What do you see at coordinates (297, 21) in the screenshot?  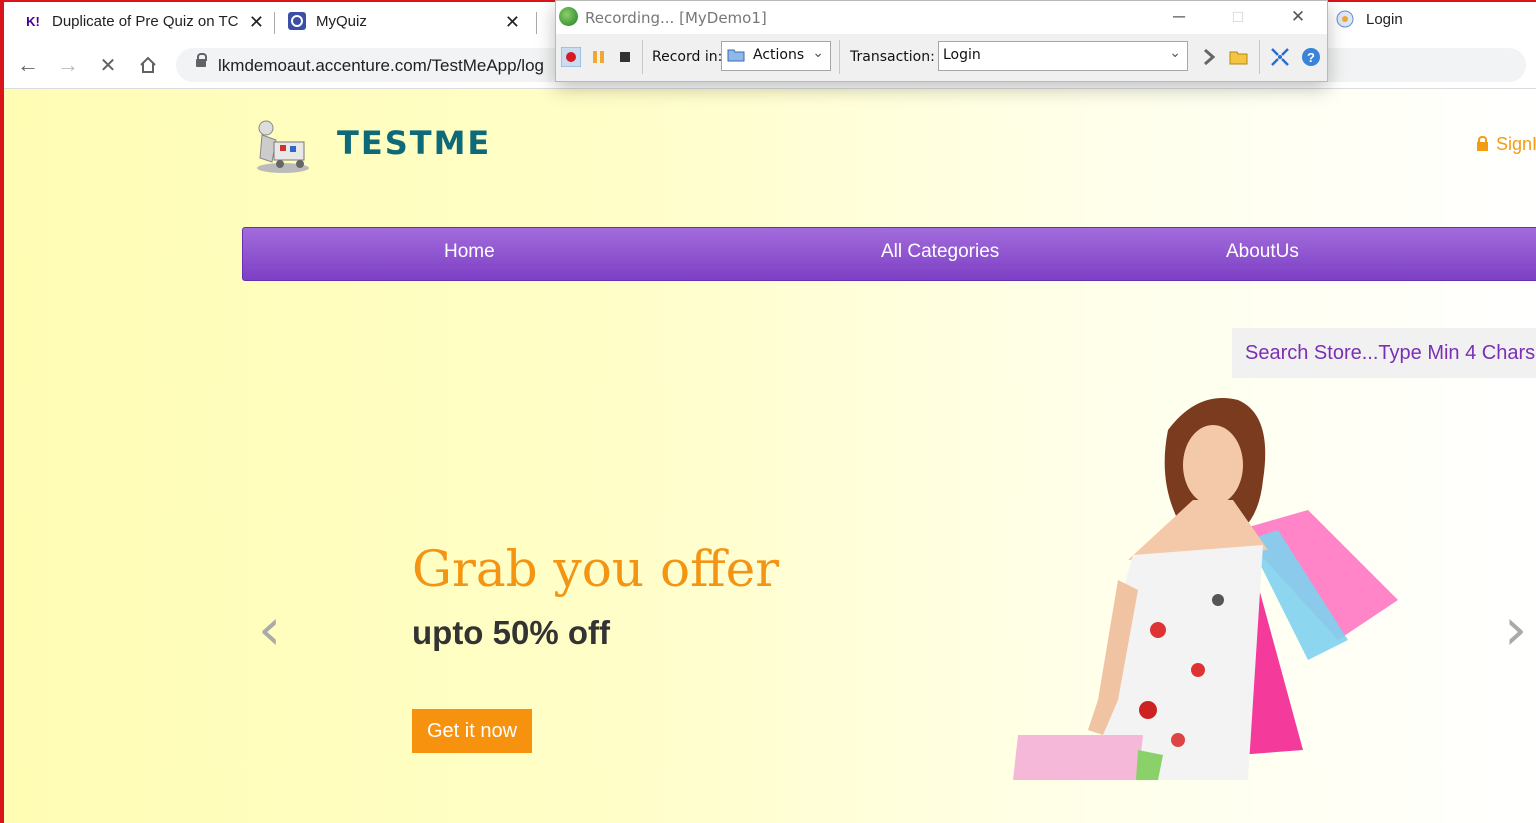 I see `myquiz-icon` at bounding box center [297, 21].